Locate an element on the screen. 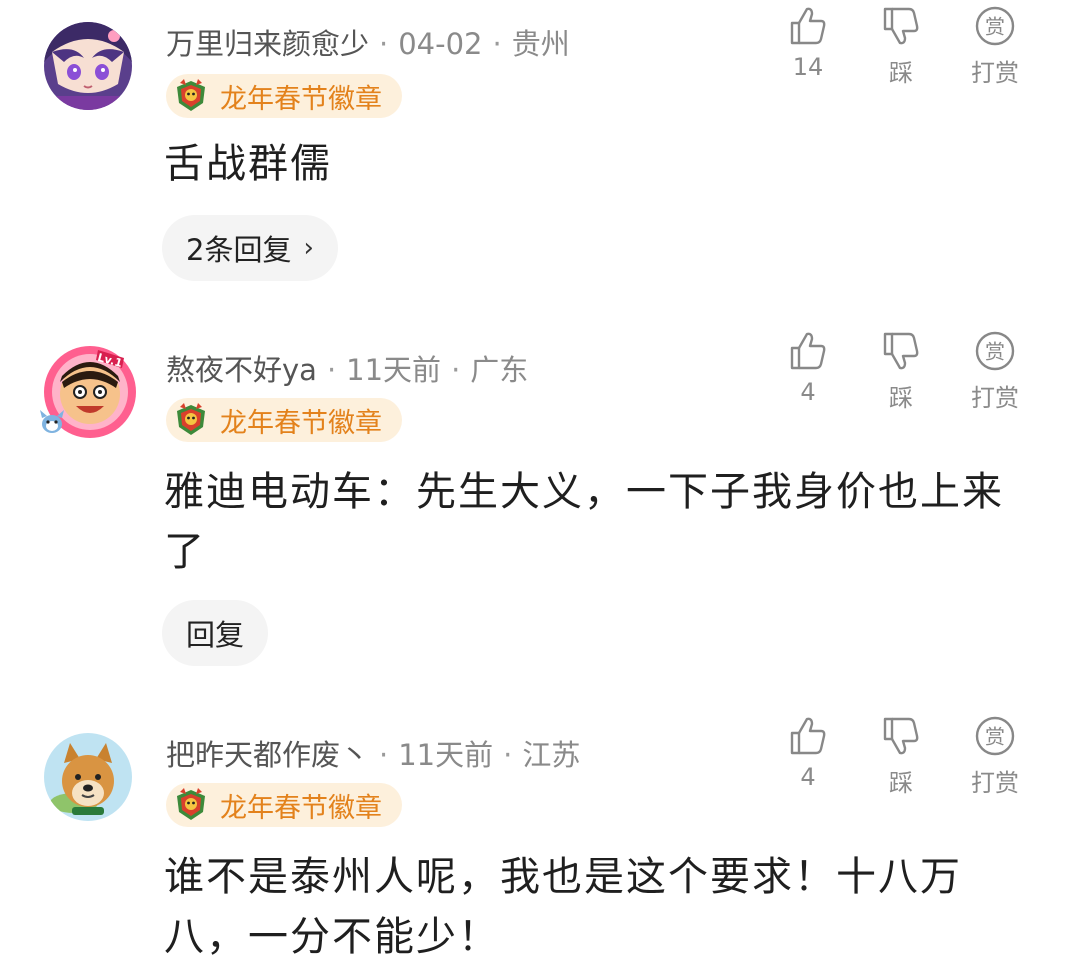  reply-button: 回复 is located at coordinates (215, 633).